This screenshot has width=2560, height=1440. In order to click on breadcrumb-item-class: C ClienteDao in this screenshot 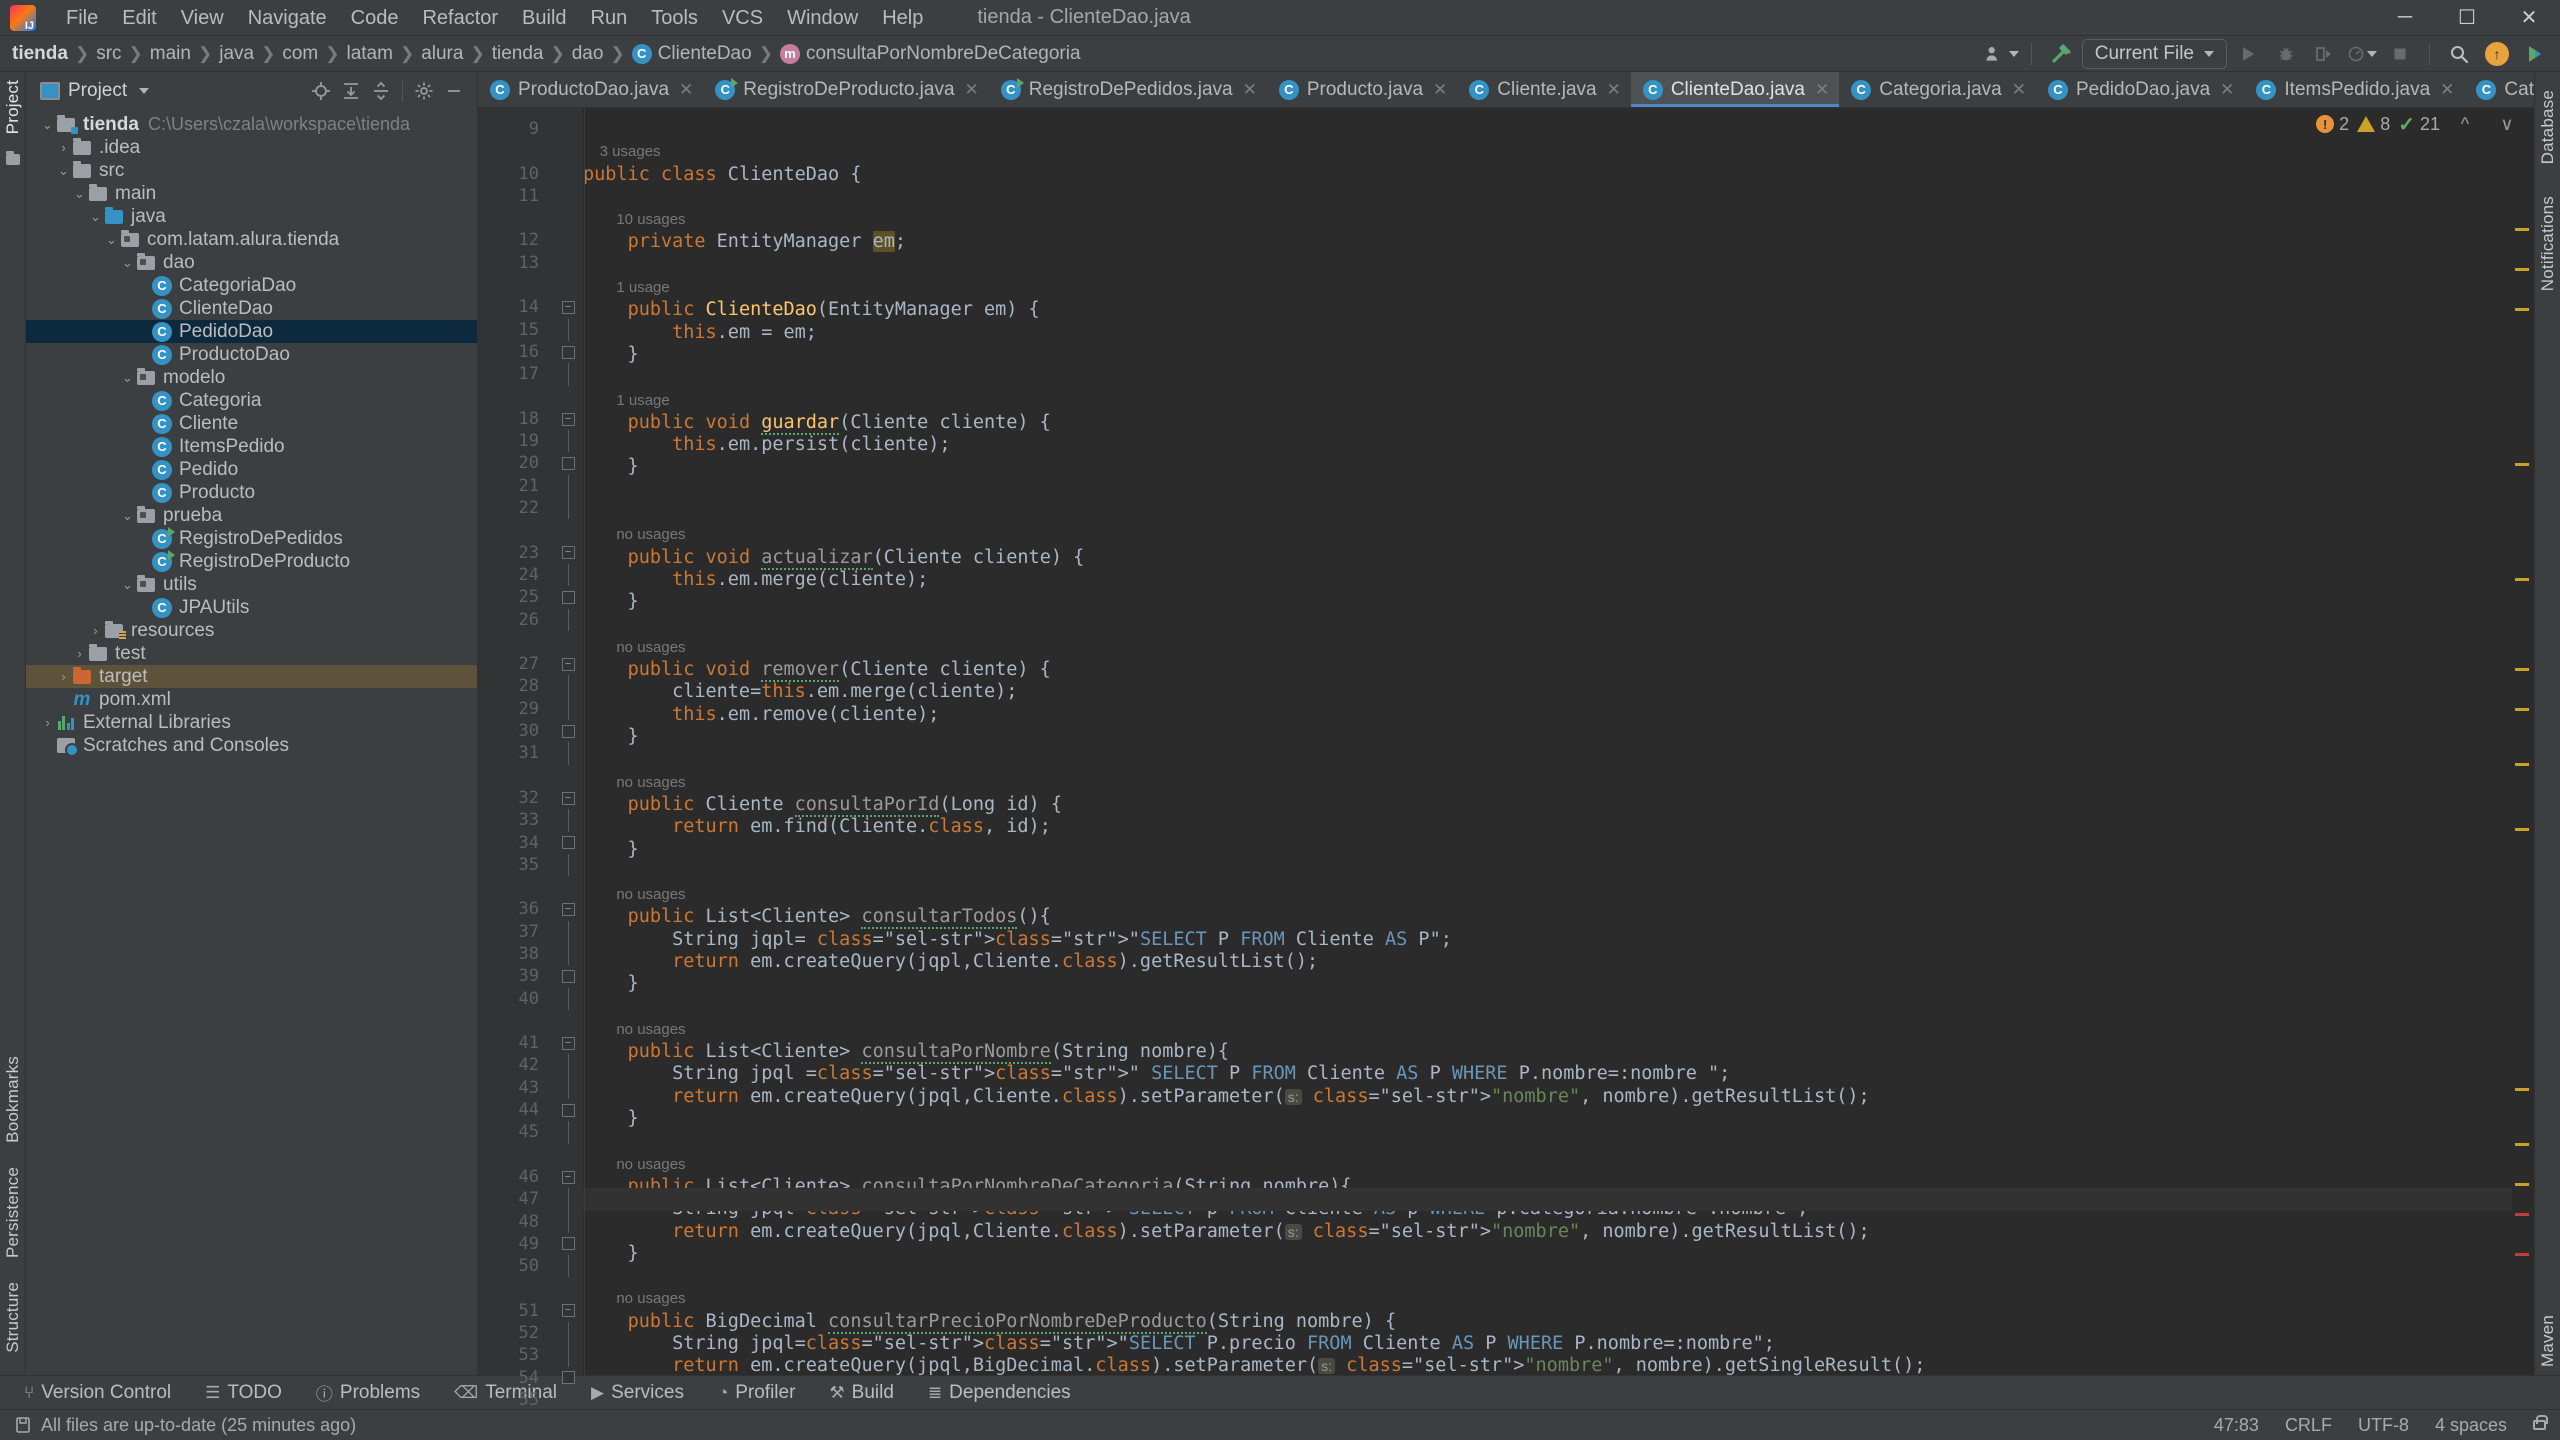, I will do `click(692, 54)`.